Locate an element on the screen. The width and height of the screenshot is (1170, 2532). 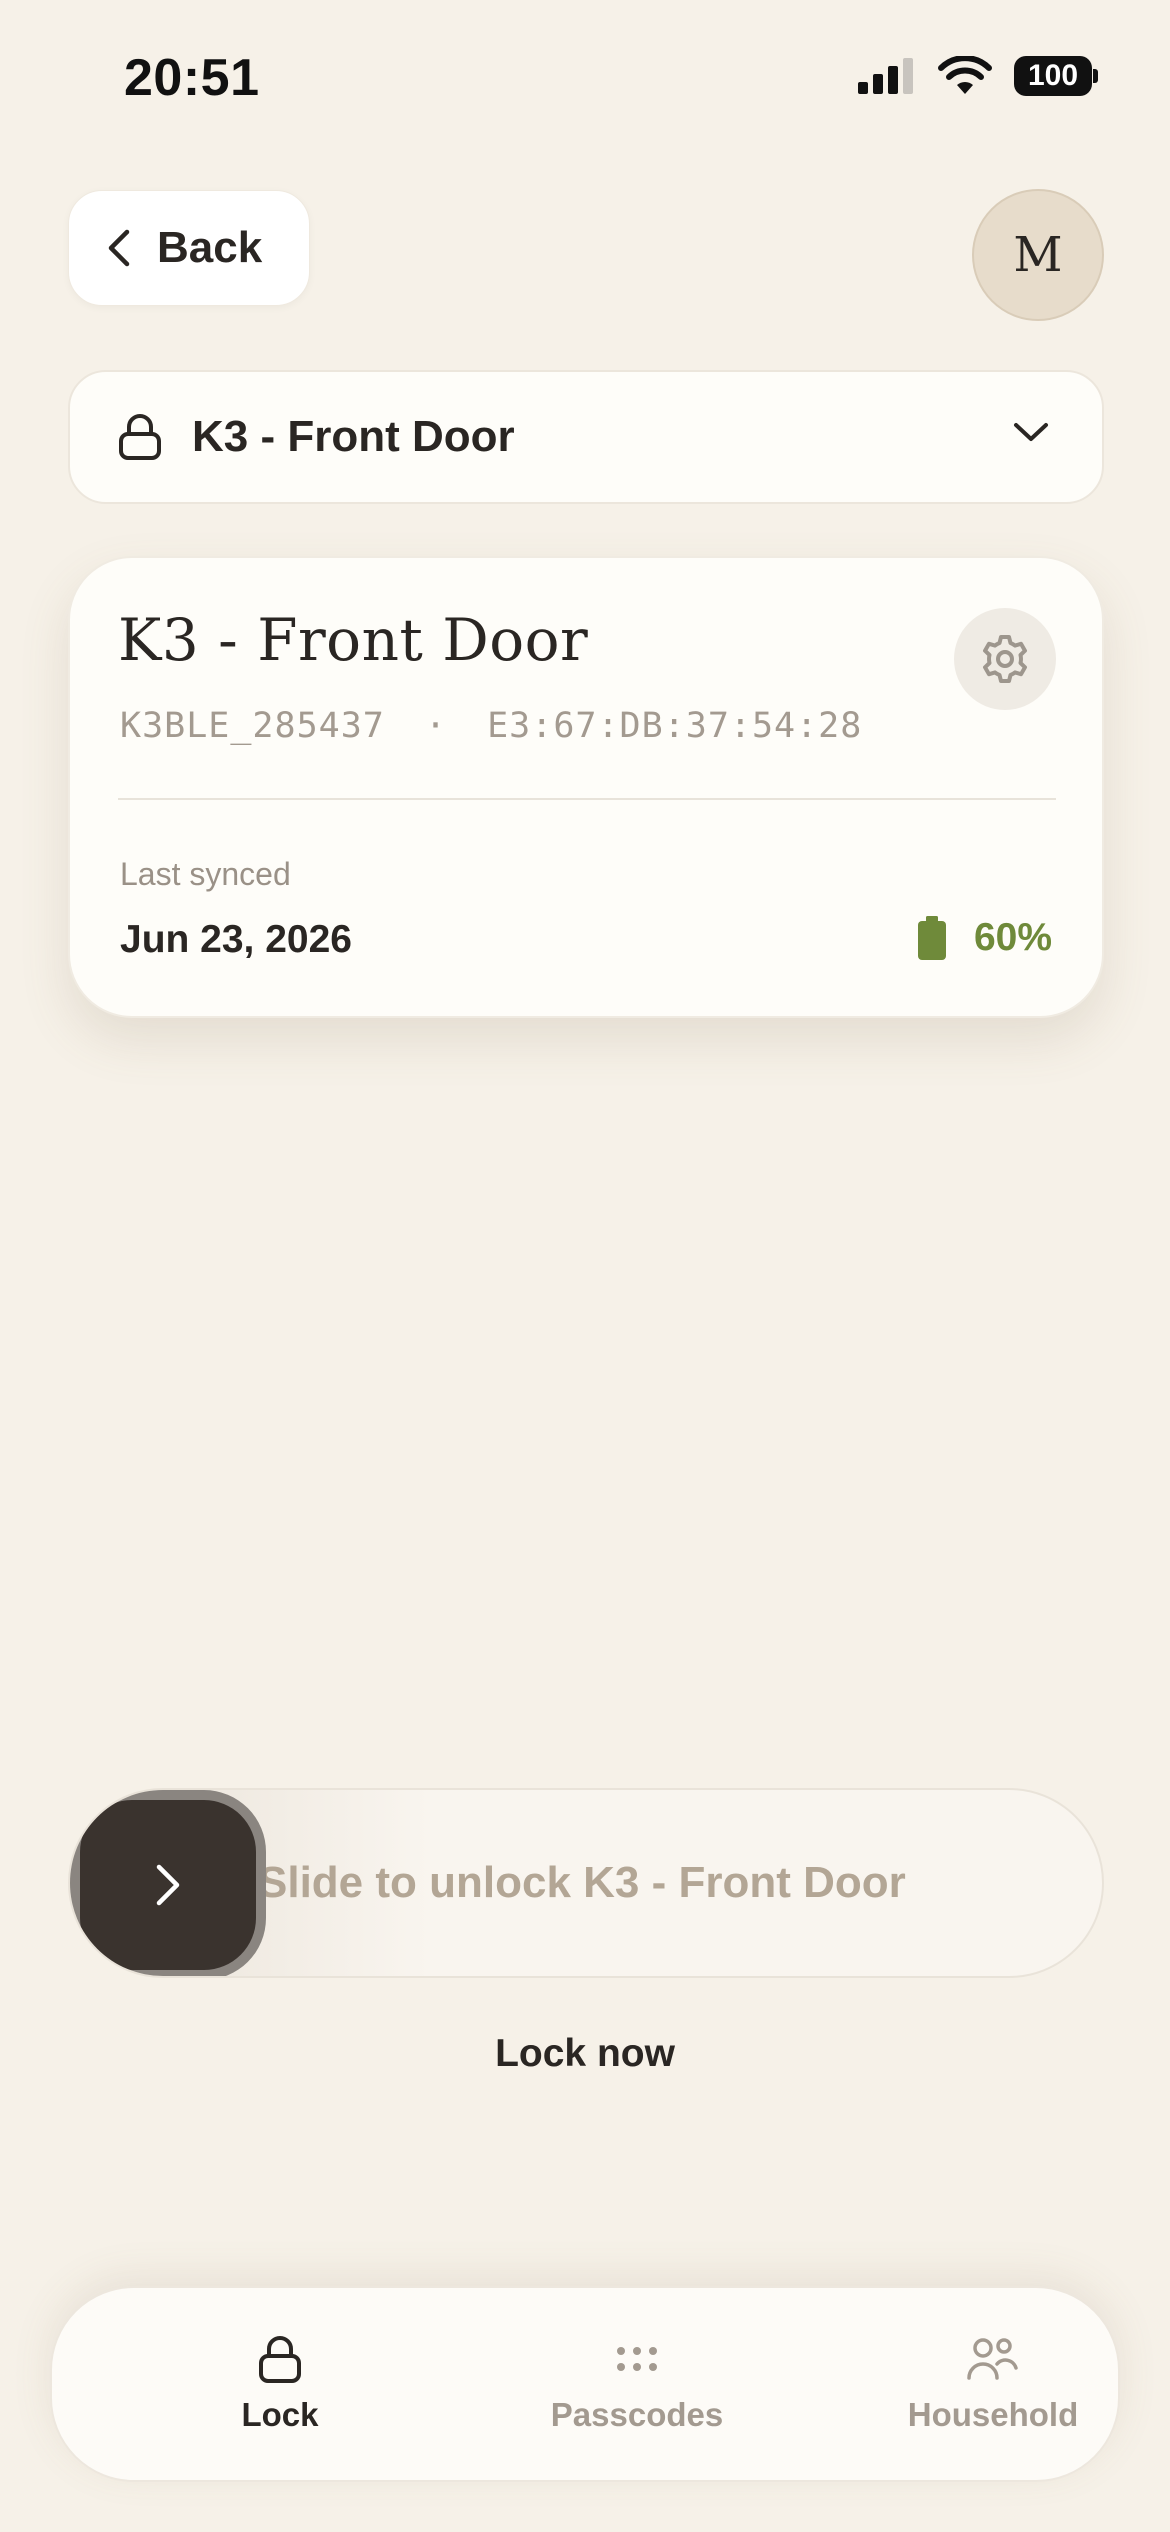
status-battery-icon: 100 is located at coordinates (1056, 76).